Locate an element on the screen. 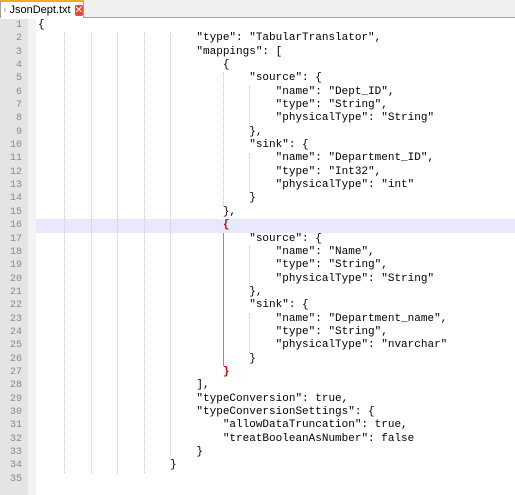  tab-title: JsonDept.txt is located at coordinates (40, 10).